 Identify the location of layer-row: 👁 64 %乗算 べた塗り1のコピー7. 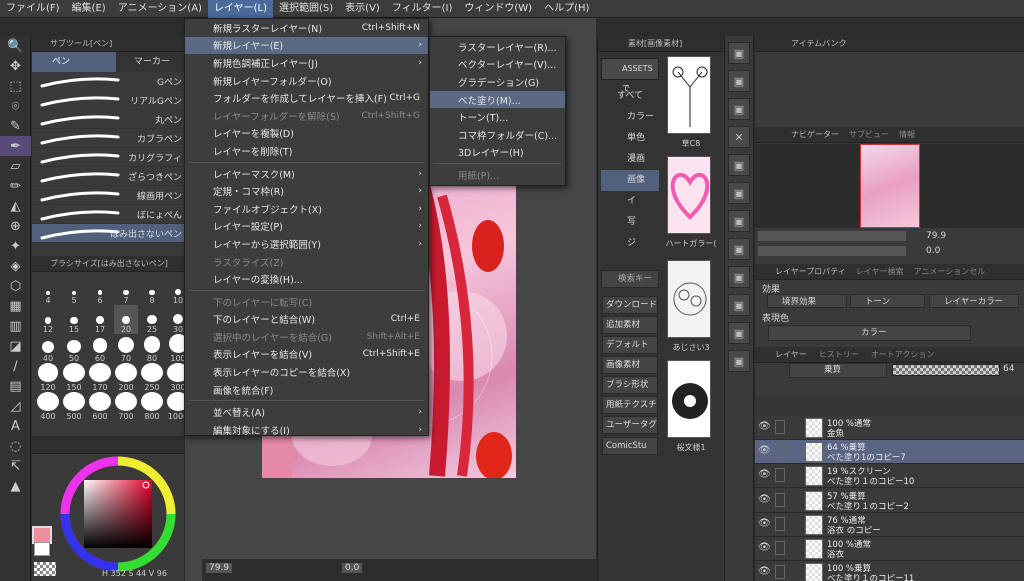
(889, 452).